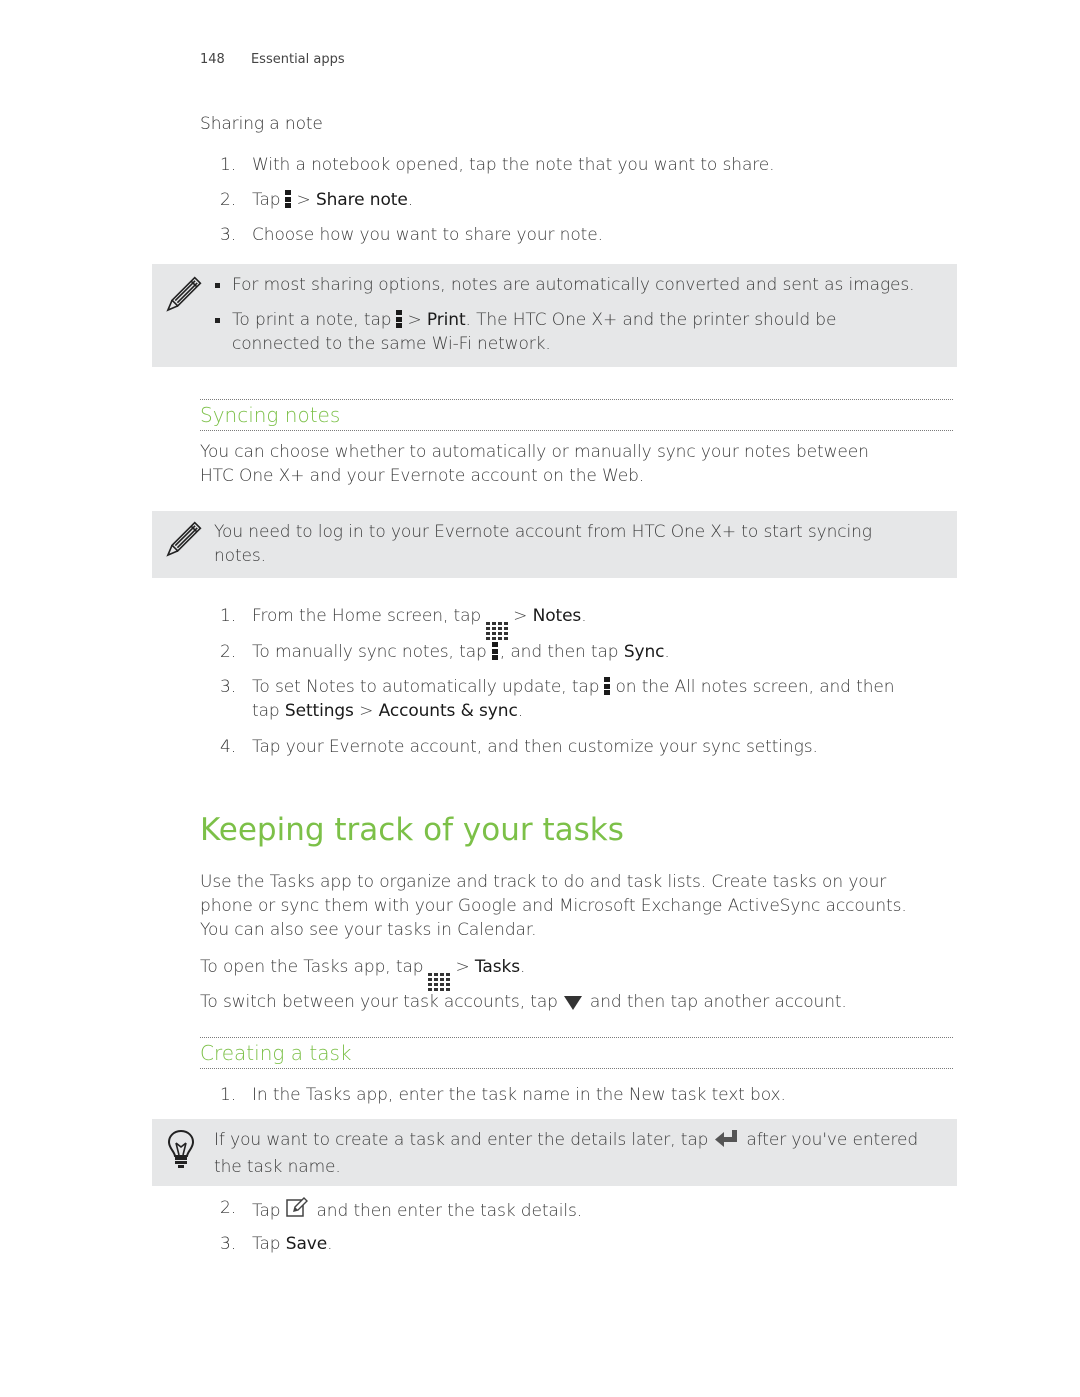  What do you see at coordinates (312, 967) in the screenshot?
I see `text-part: To open the Tasks app, tap` at bounding box center [312, 967].